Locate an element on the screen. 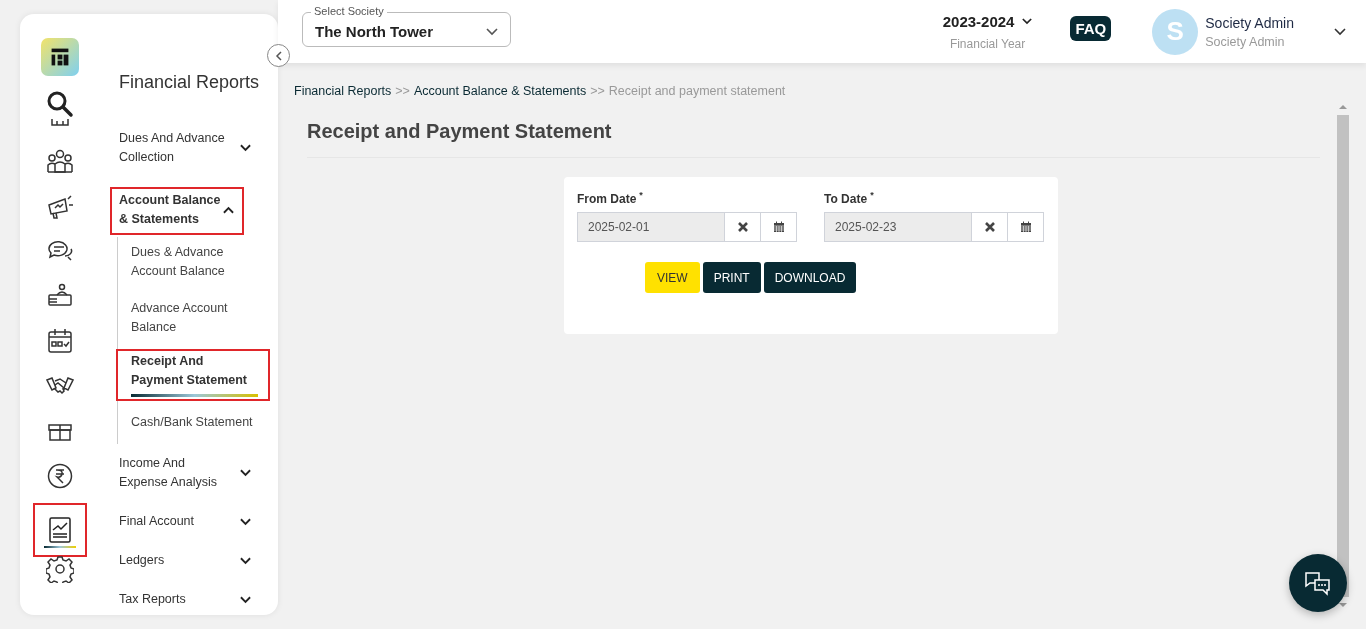  financial-year-value: 2023-2024 is located at coordinates (978, 21).